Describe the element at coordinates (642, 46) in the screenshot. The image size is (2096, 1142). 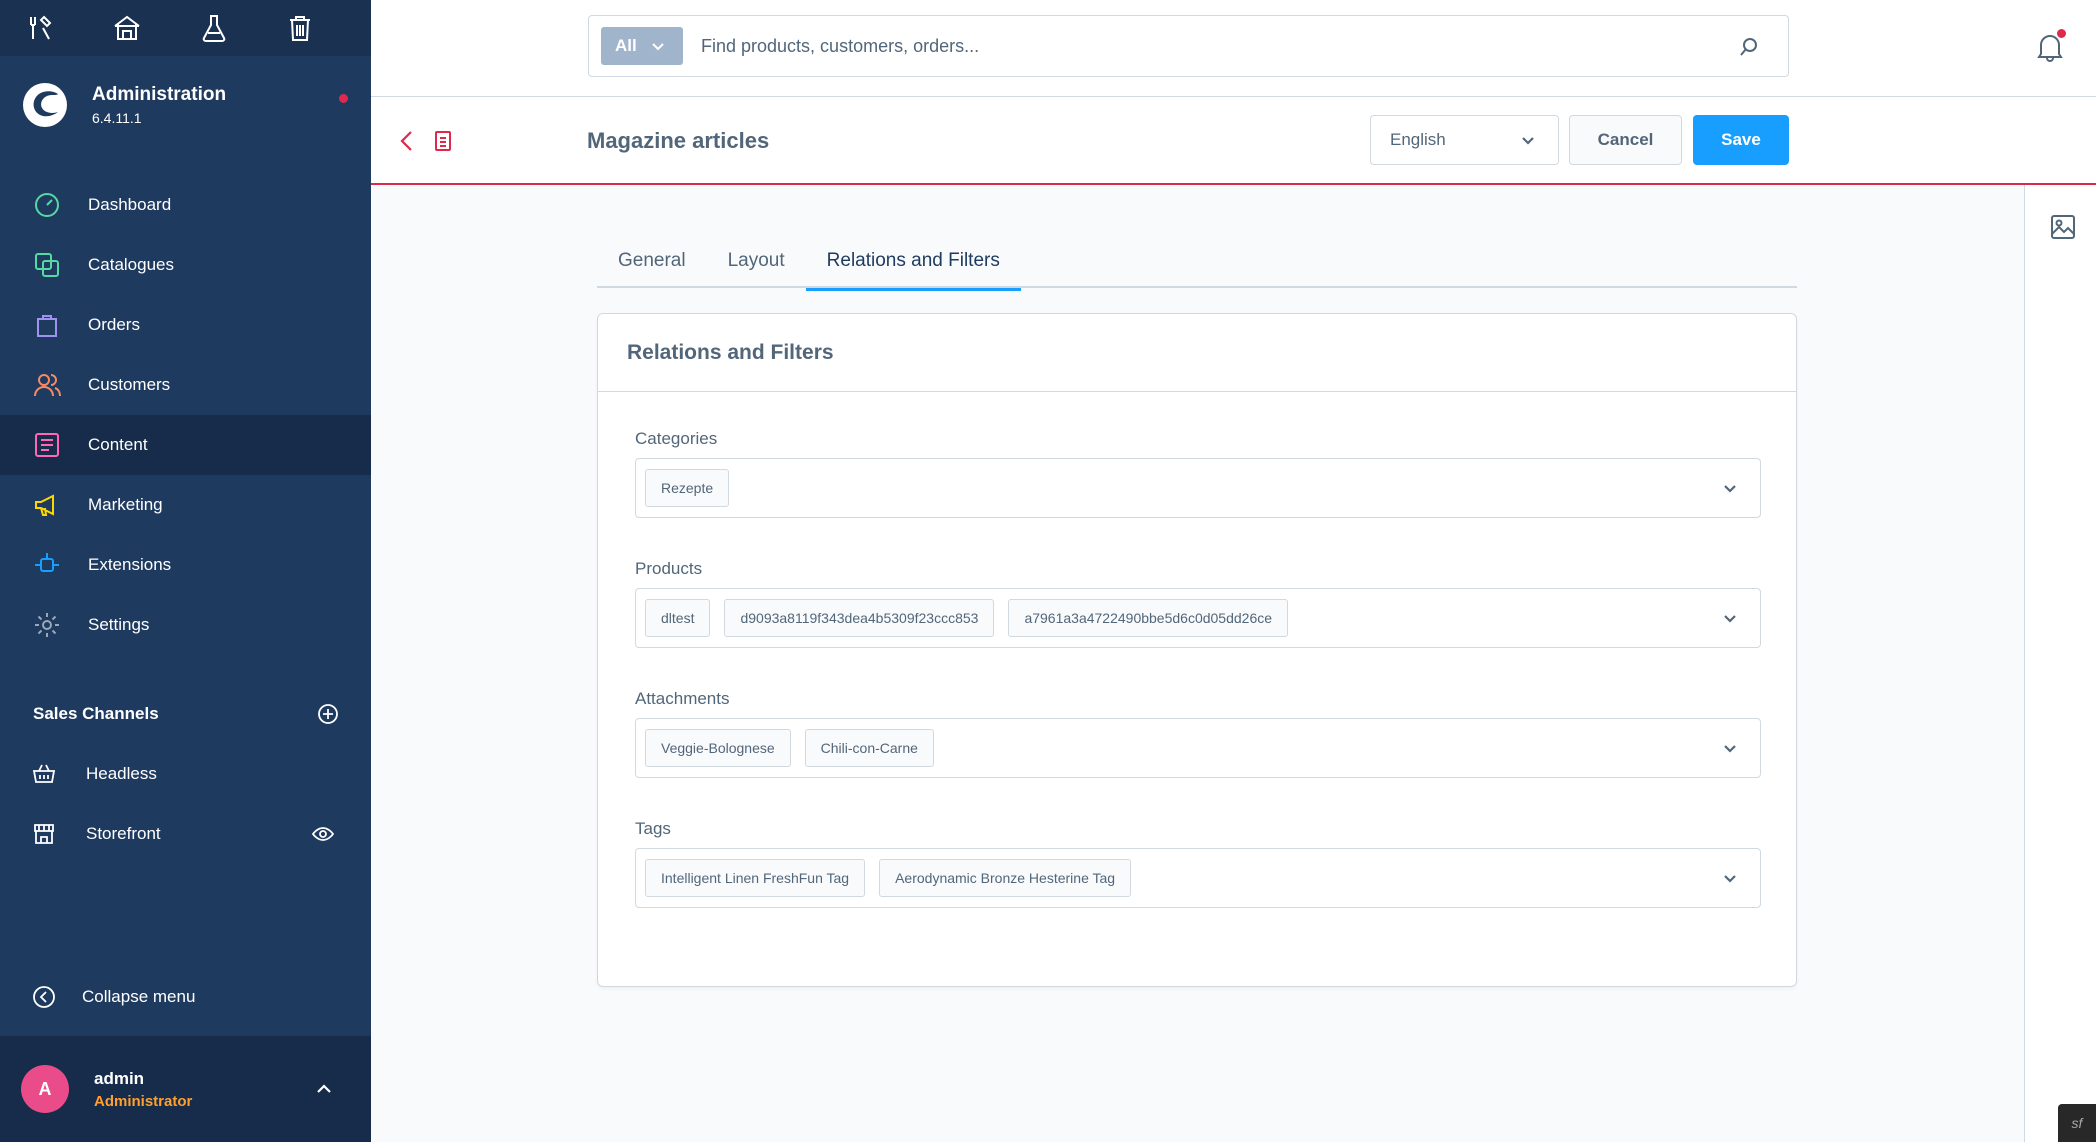
I see `search-scope-select: All` at that location.